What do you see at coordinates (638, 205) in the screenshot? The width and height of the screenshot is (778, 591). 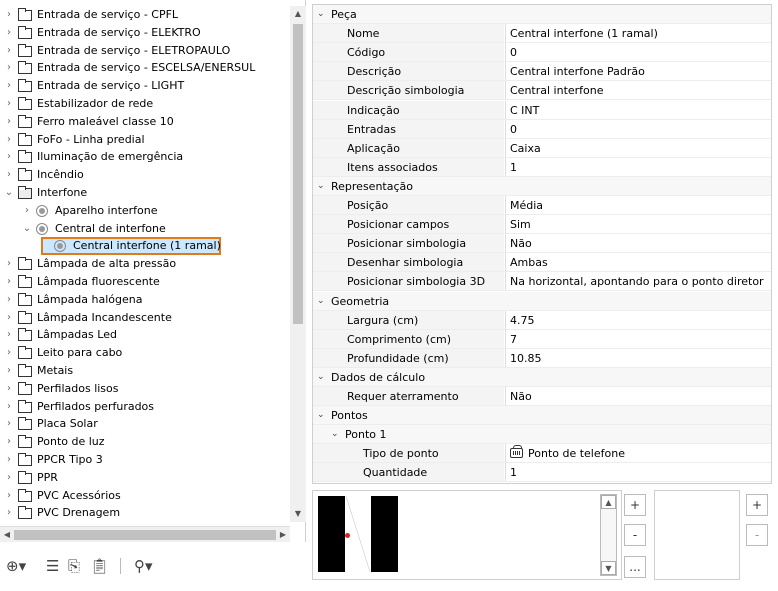 I see `property-value-cell: Média` at bounding box center [638, 205].